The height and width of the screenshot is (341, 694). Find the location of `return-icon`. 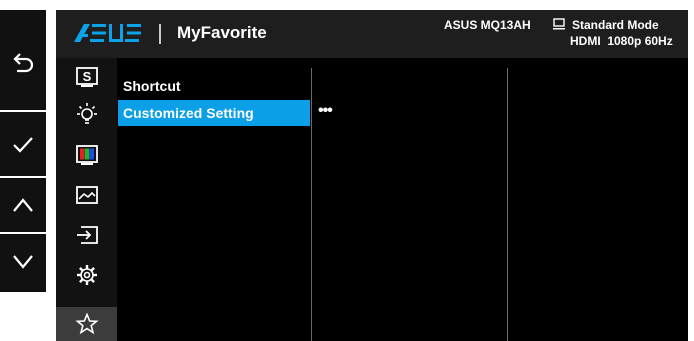

return-icon is located at coordinates (23, 63).